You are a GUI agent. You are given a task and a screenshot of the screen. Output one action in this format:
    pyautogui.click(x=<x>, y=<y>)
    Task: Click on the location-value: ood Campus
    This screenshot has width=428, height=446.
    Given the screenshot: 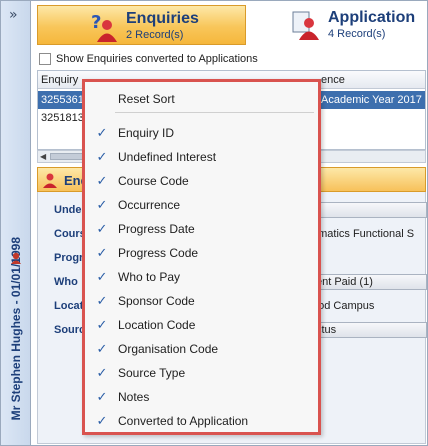 What is the action you would take?
    pyautogui.click(x=343, y=306)
    